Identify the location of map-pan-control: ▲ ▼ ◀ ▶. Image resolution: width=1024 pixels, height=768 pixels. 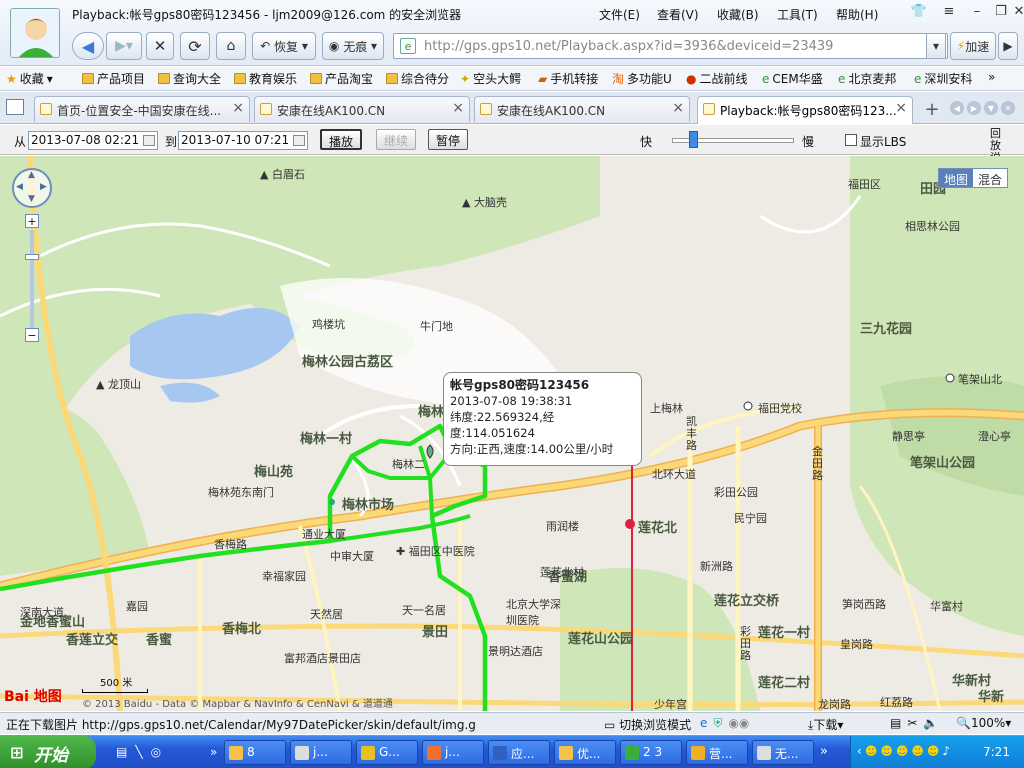
(32, 188).